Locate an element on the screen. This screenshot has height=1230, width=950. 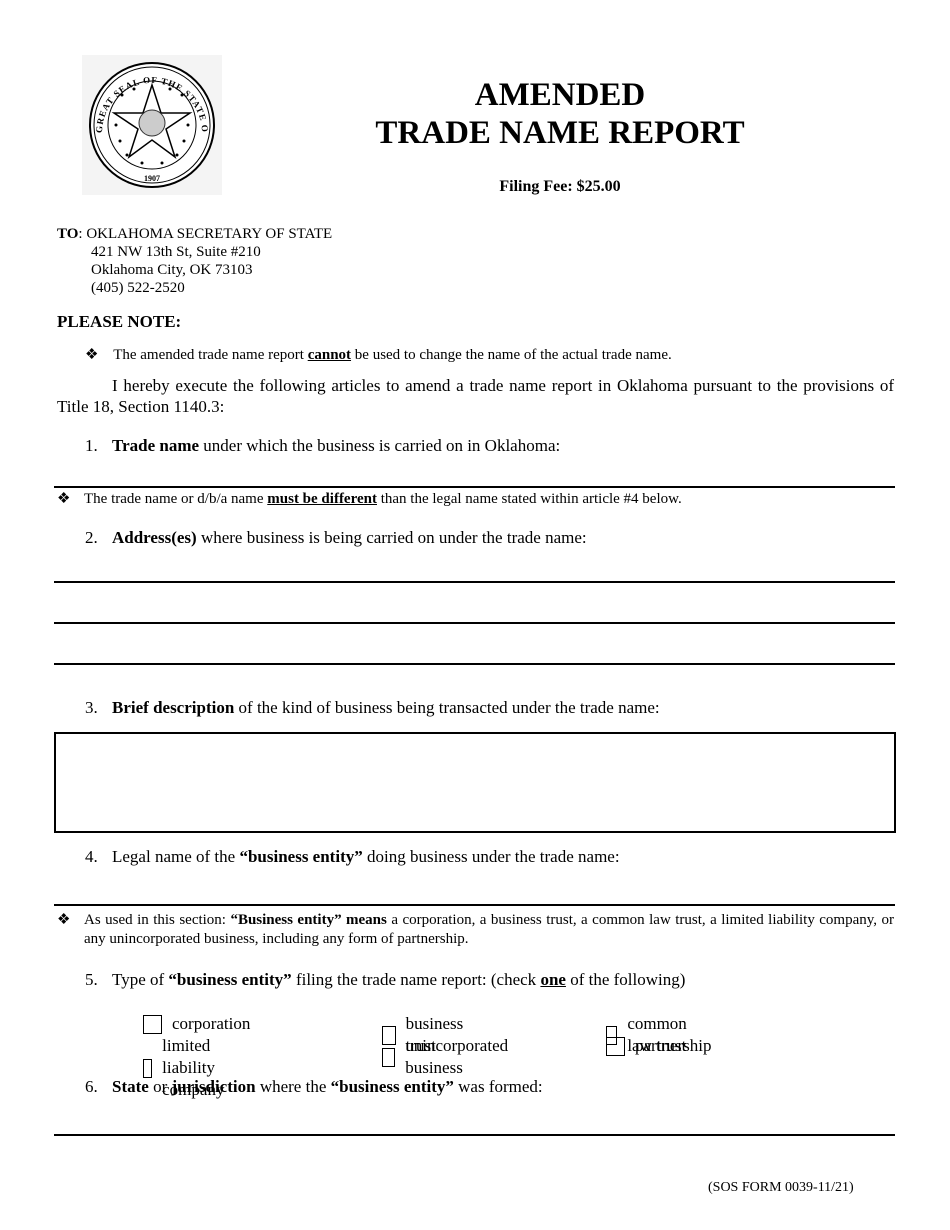
page-title: AMENDED TRADE NAME REPORT is located at coordinates (560, 114).